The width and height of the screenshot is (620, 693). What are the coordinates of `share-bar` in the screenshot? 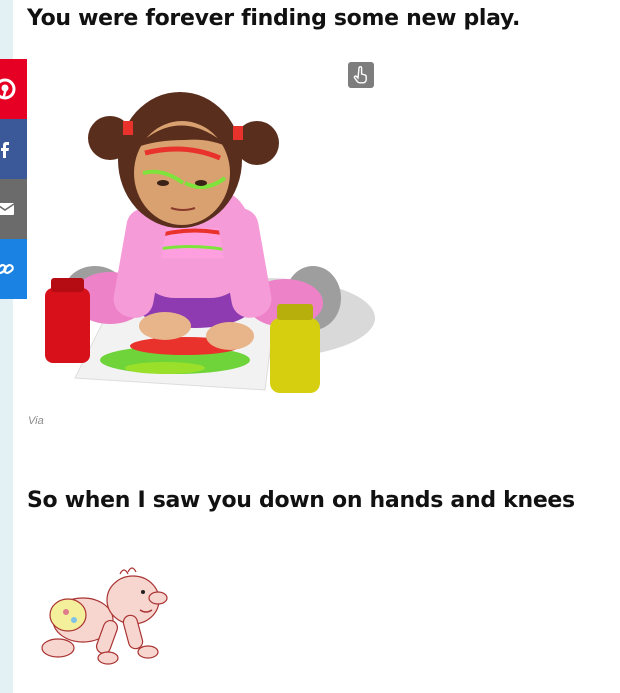 It's located at (13, 179).